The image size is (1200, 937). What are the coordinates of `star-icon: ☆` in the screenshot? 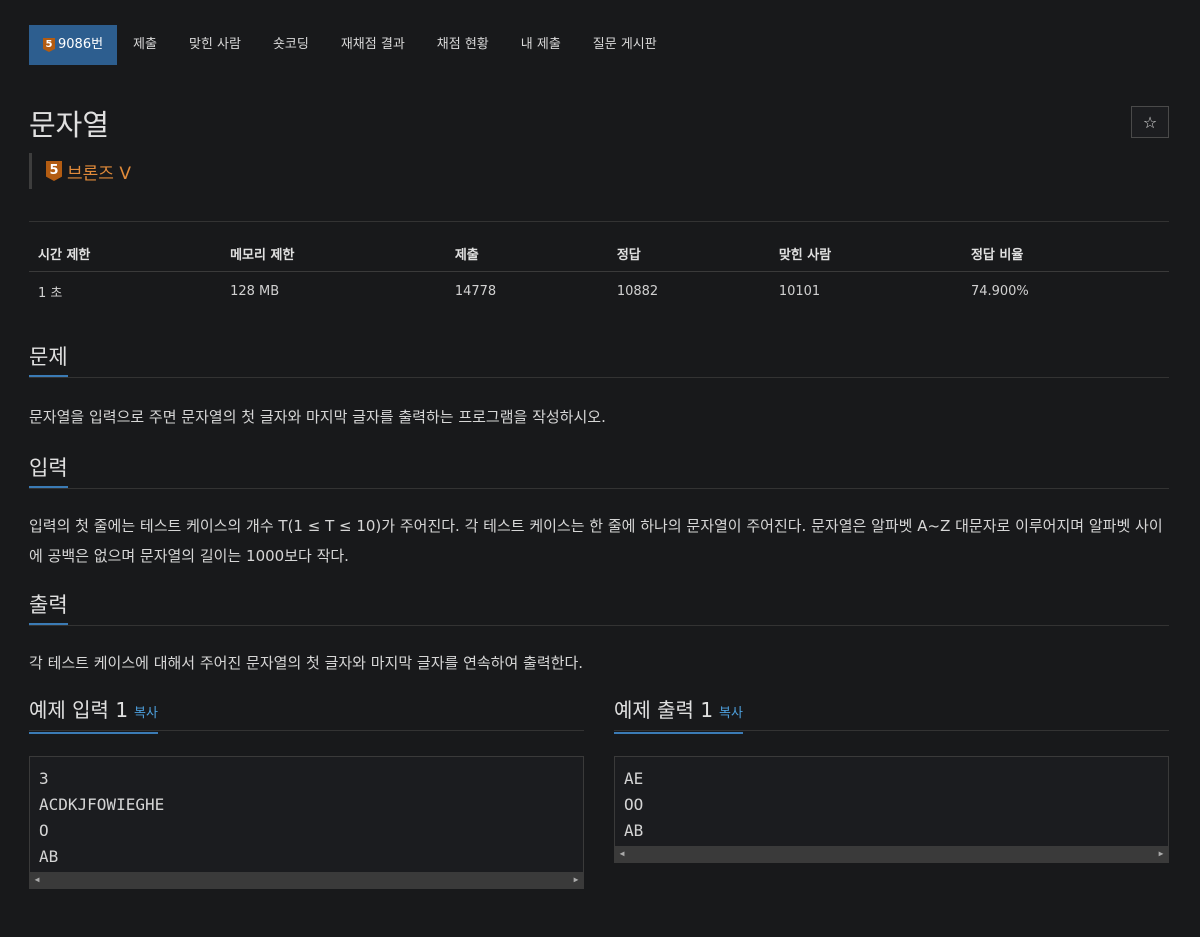 It's located at (1150, 122).